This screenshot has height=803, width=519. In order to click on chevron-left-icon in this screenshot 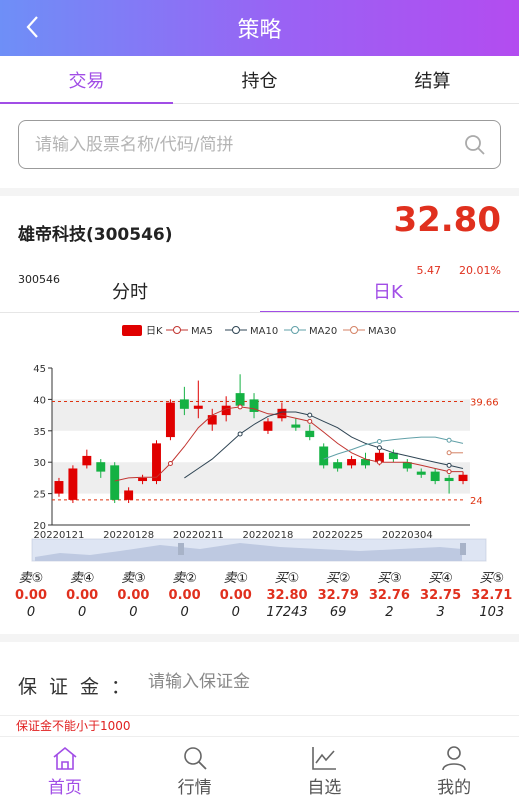, I will do `click(32, 27)`.